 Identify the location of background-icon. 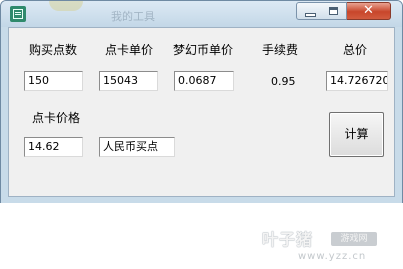
(66, 6).